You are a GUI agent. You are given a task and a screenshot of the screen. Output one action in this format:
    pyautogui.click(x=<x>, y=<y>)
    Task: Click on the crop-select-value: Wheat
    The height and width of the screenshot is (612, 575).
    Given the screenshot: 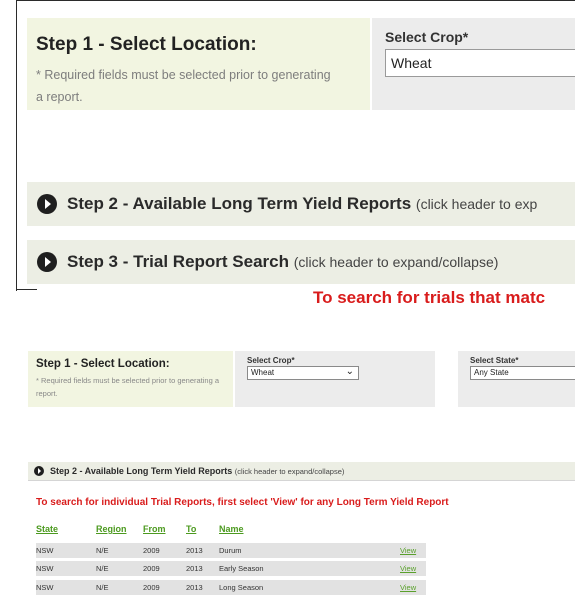 What is the action you would take?
    pyautogui.click(x=263, y=372)
    